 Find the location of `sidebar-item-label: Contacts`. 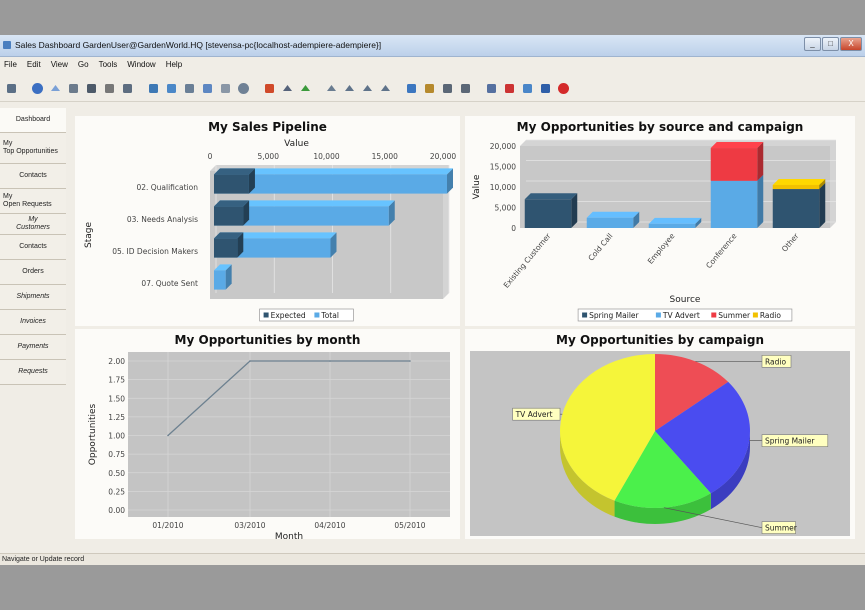

sidebar-item-label: Contacts is located at coordinates (33, 246).